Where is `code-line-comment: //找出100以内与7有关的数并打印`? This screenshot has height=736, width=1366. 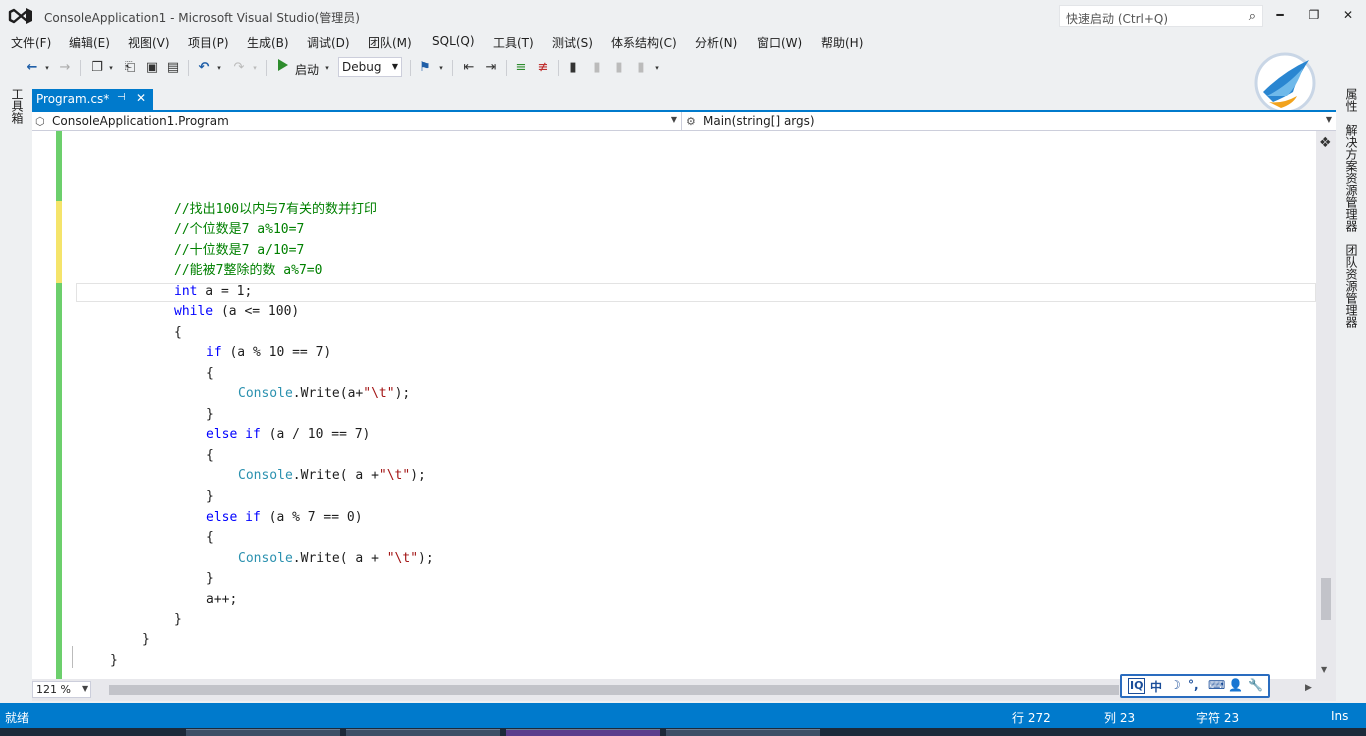 code-line-comment: //找出100以内与7有关的数并打印 is located at coordinates (275, 209).